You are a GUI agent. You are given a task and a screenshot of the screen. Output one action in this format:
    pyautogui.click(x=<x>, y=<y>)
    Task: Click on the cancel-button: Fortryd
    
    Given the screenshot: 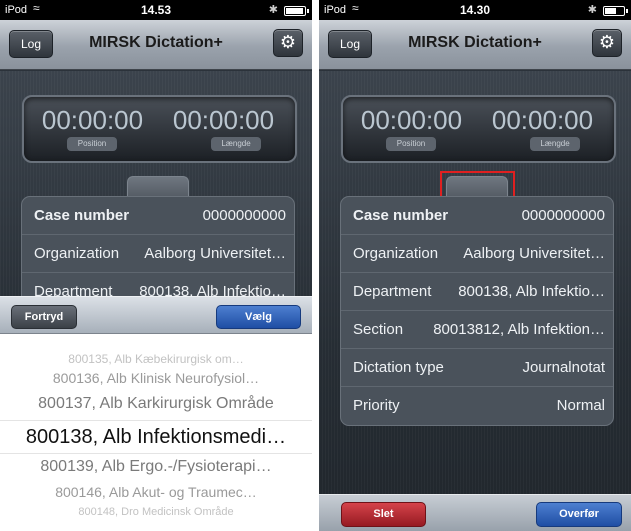 What is the action you would take?
    pyautogui.click(x=44, y=317)
    